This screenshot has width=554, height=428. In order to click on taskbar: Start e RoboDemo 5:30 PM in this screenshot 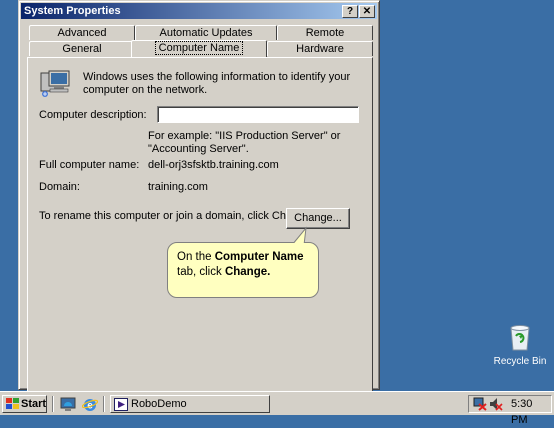, I will do `click(277, 408)`.